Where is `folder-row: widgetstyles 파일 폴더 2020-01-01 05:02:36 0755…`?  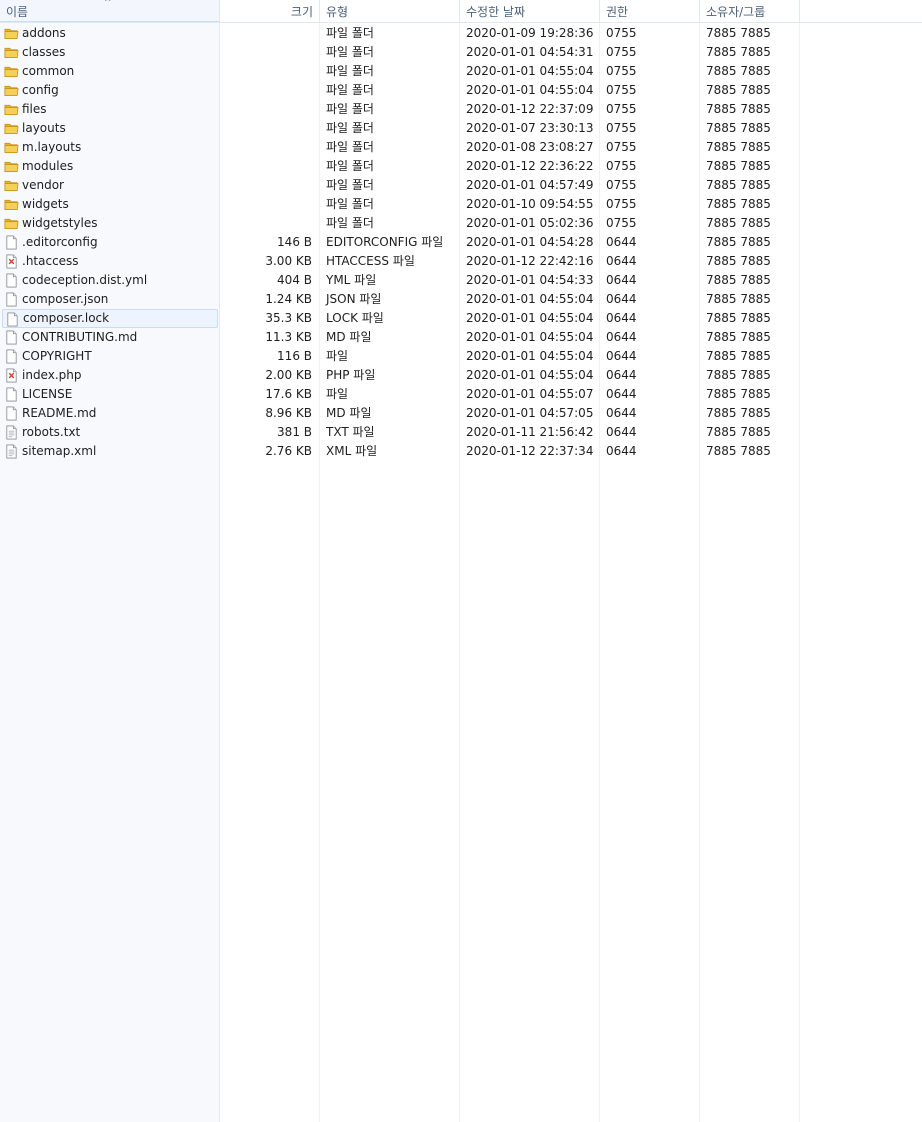
folder-row: widgetstyles 파일 폴더 2020-01-01 05:02:36 0755… is located at coordinates (400, 223).